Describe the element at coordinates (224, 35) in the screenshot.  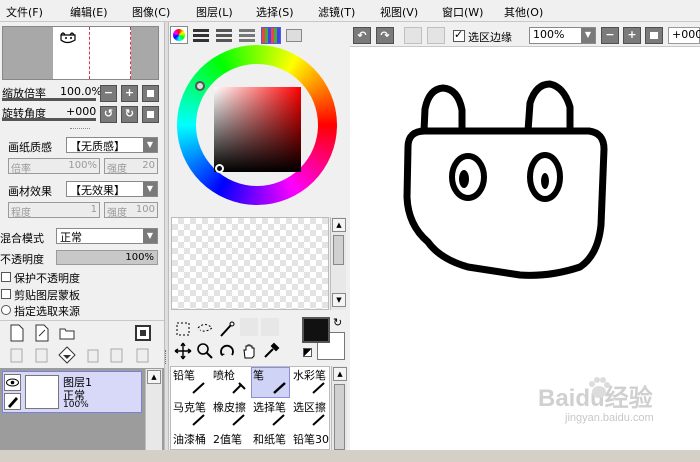
I see `hsv-sliders-tab` at that location.